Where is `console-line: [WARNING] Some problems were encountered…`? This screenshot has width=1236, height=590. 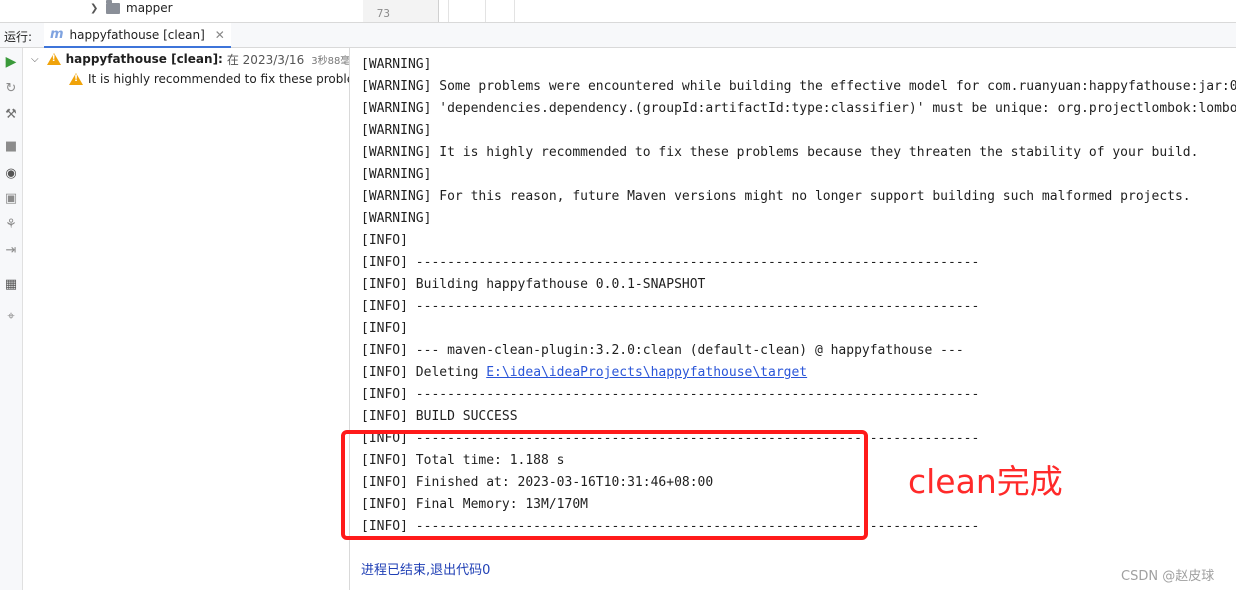
console-line: [WARNING] Some problems were encountered… is located at coordinates (798, 86).